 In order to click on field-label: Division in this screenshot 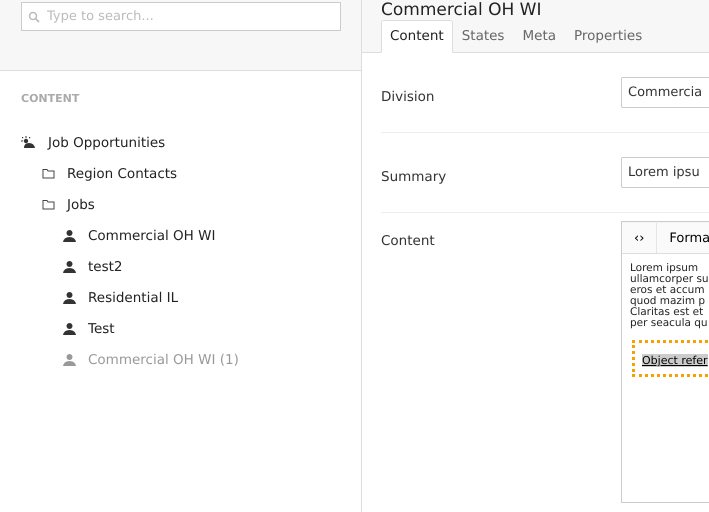, I will do `click(408, 98)`.